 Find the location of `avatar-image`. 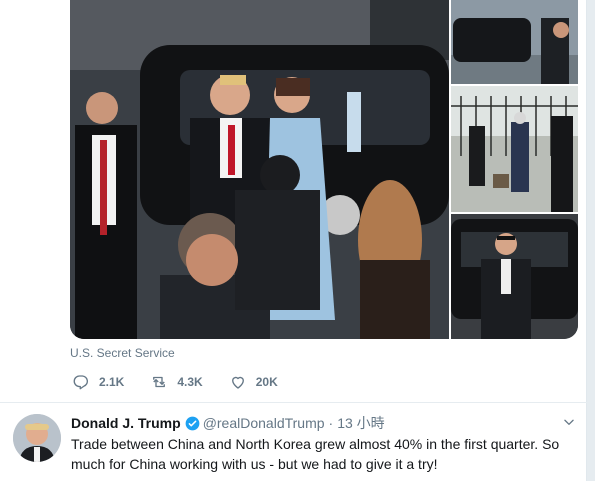

avatar-image is located at coordinates (37, 438).